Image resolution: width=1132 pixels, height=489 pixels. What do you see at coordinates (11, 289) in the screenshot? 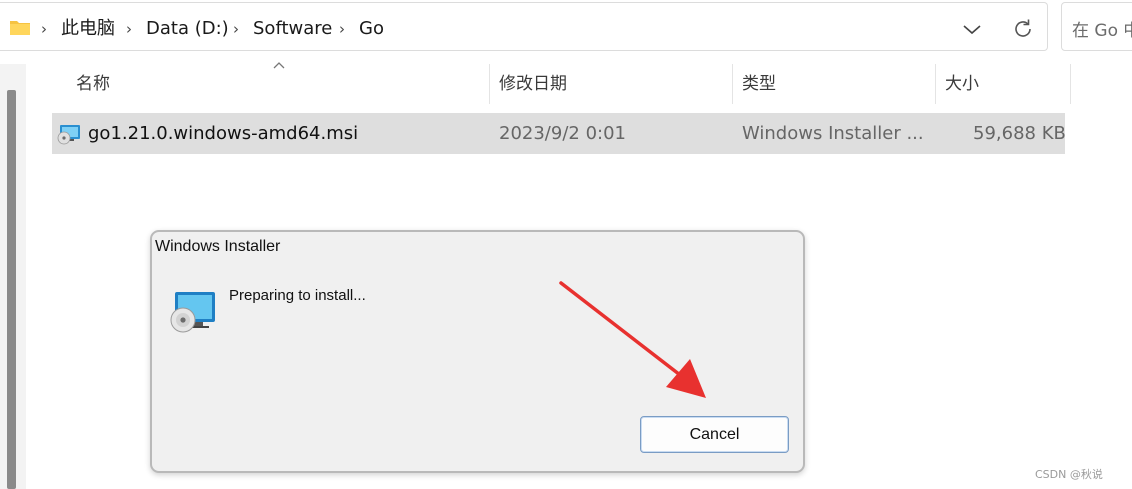
I see `scrollbar-thumb` at bounding box center [11, 289].